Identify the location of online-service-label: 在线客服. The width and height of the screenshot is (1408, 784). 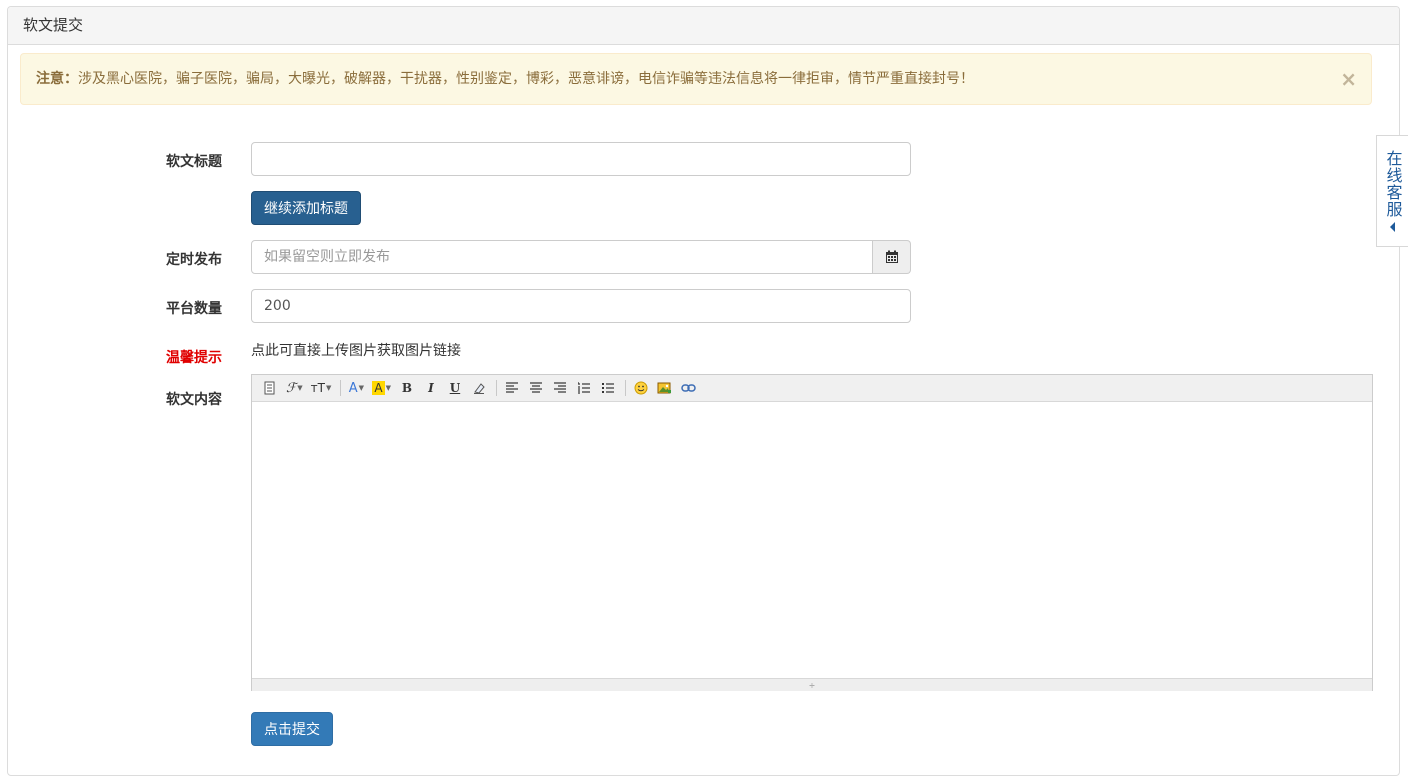
(1393, 184).